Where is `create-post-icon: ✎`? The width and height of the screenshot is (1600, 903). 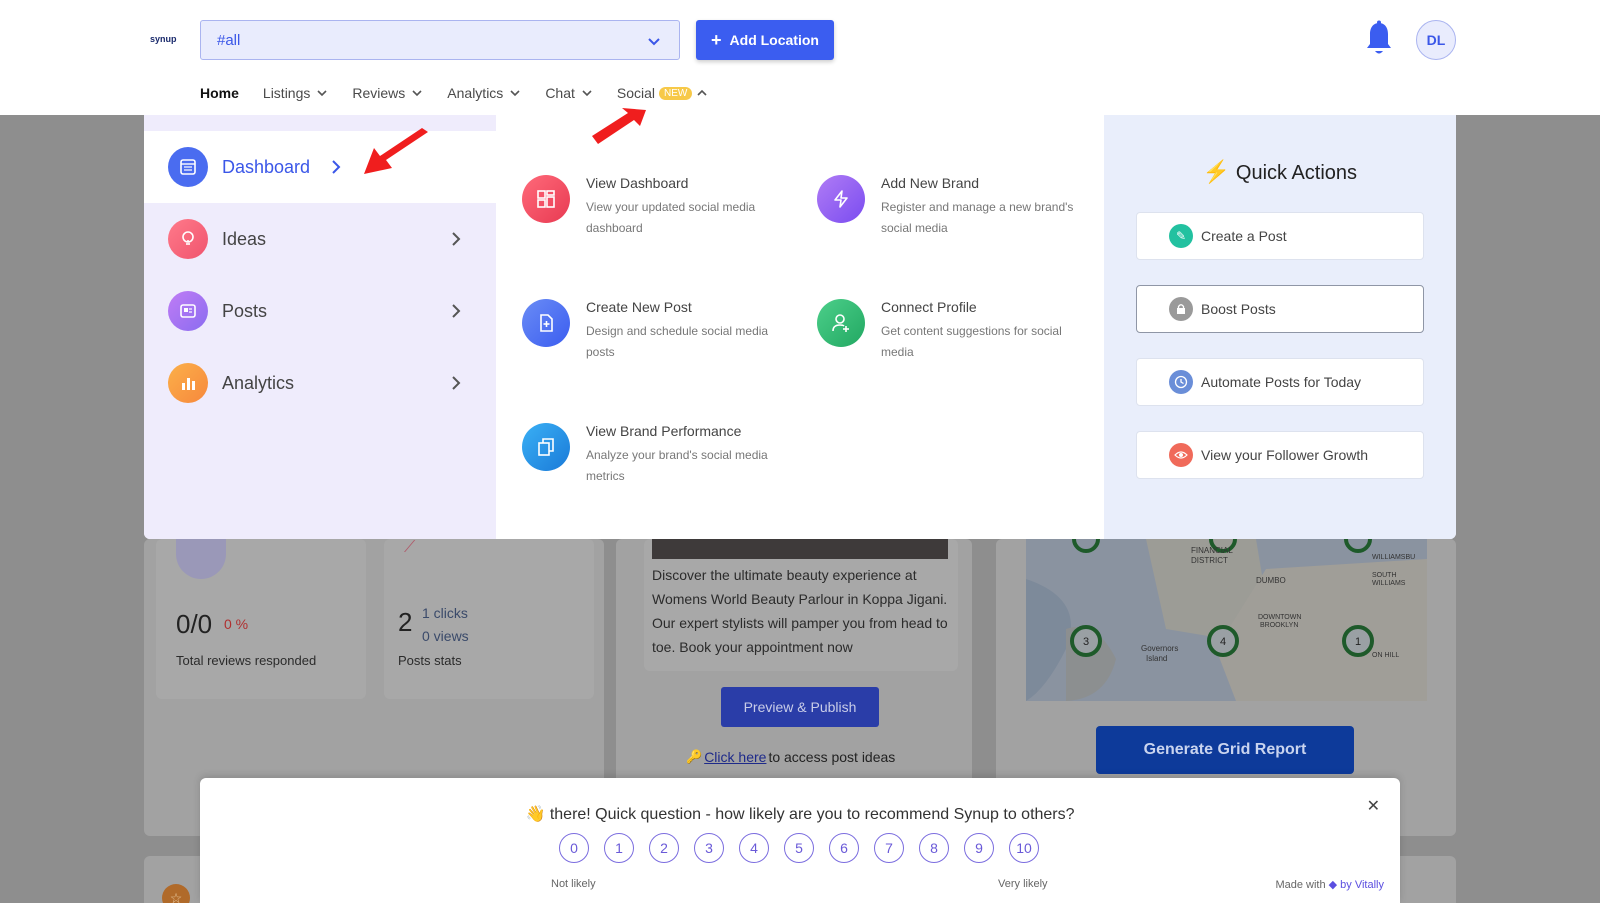 create-post-icon: ✎ is located at coordinates (1181, 236).